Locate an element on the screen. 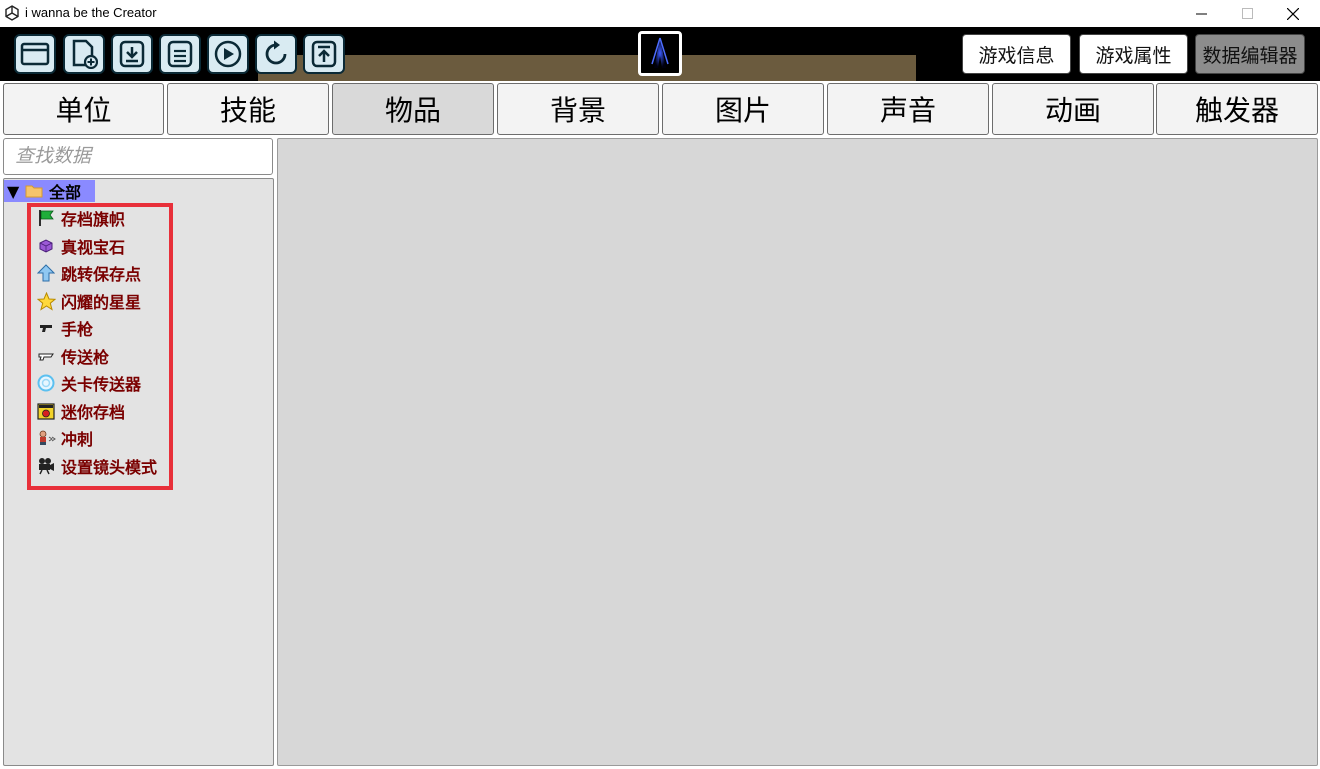  minimize-icon is located at coordinates (1201, 14).